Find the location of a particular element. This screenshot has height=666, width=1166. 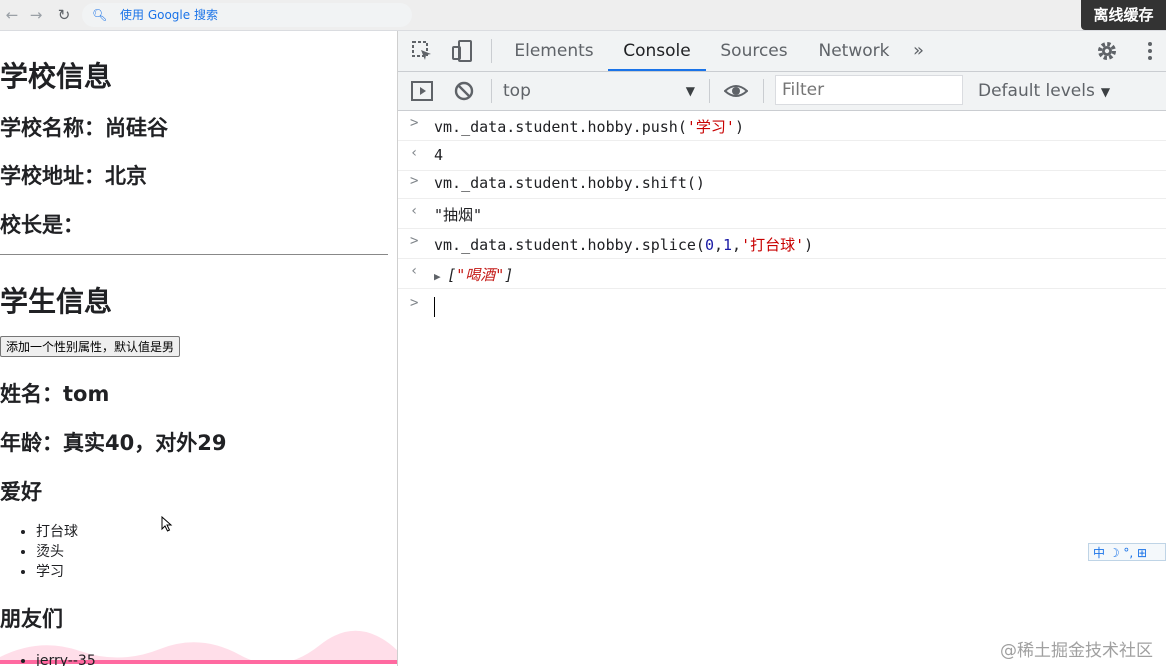

devtools-tab-bar: Elements Console Sources Network » is located at coordinates (782, 51).